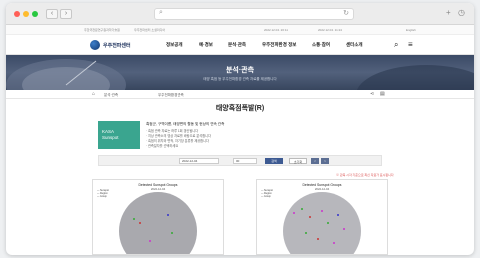 The height and width of the screenshot is (258, 480). I want to click on info-badge: KASA Sunspot, so click(119, 135).